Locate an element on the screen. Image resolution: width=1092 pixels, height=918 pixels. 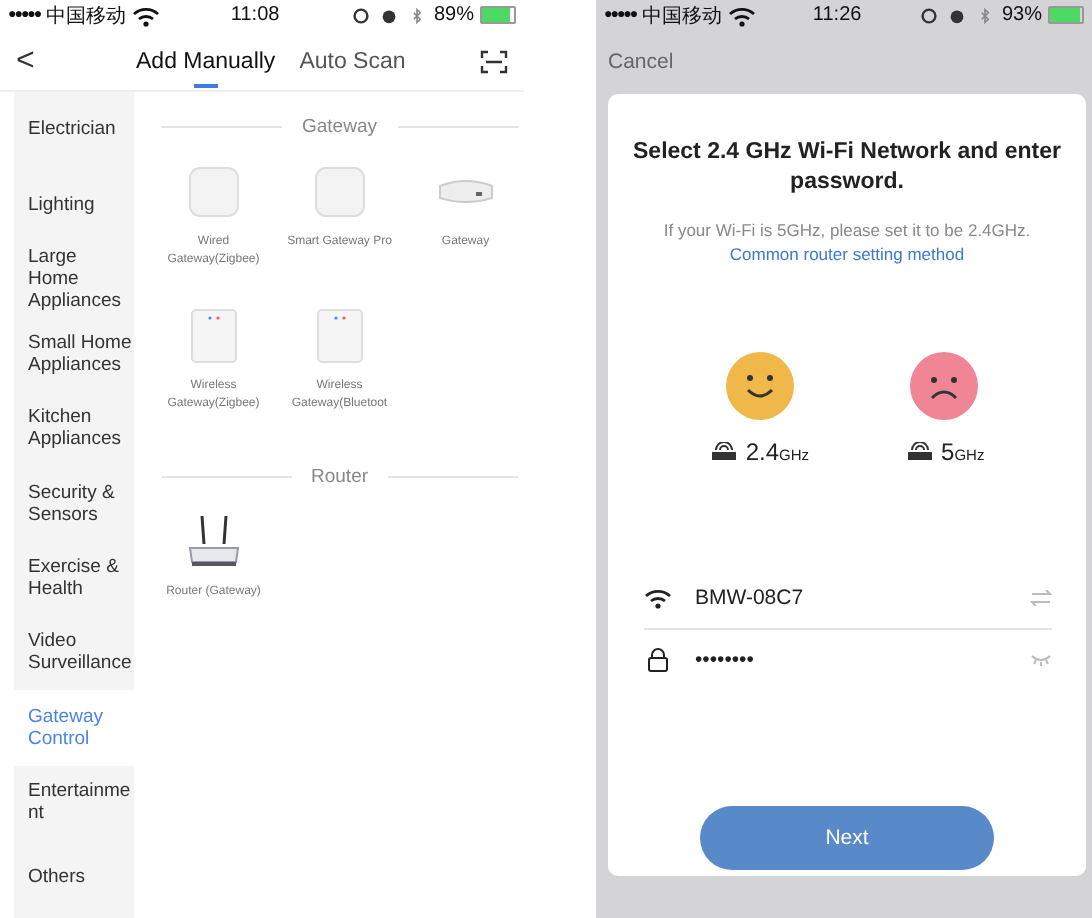
hint-text: If your Wi-Fi is 5GHz, please set it to be 2.4GHz. is located at coordinates (847, 230).